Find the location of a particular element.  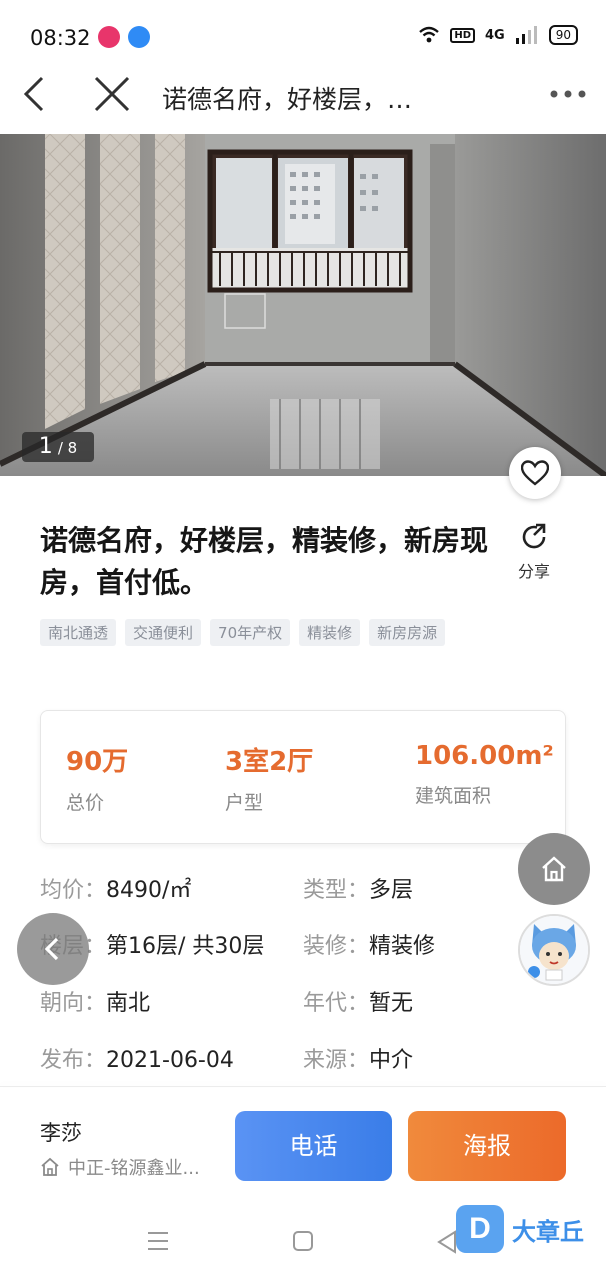

stat-label: 总价 is located at coordinates (85, 803).